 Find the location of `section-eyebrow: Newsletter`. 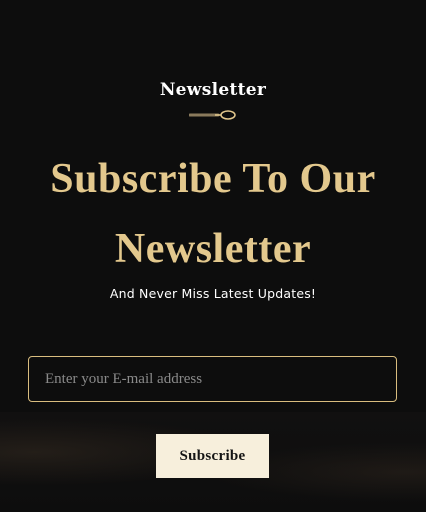

section-eyebrow: Newsletter is located at coordinates (213, 90).